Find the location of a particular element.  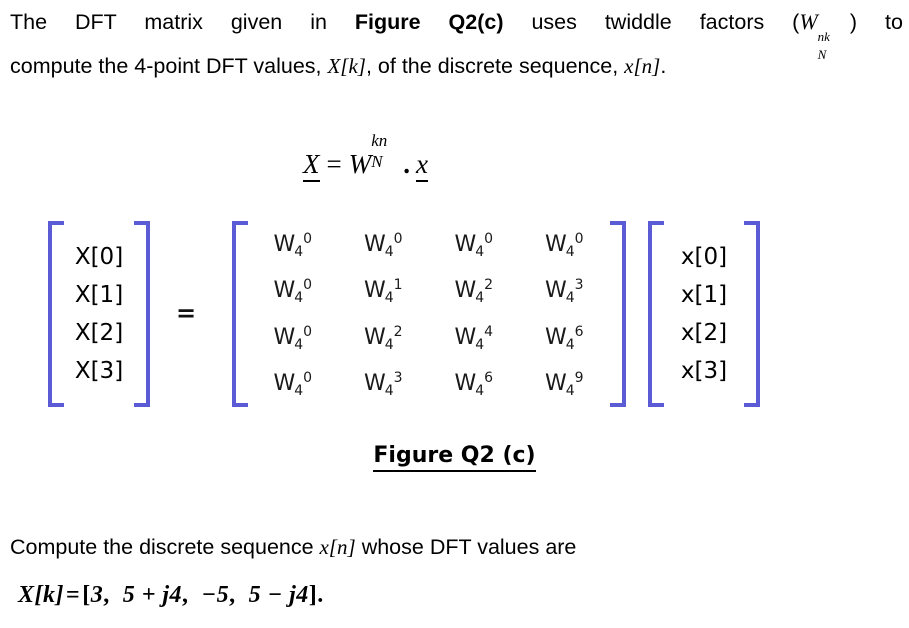

closing-sequence-symbol: x[n] is located at coordinates (337, 547).